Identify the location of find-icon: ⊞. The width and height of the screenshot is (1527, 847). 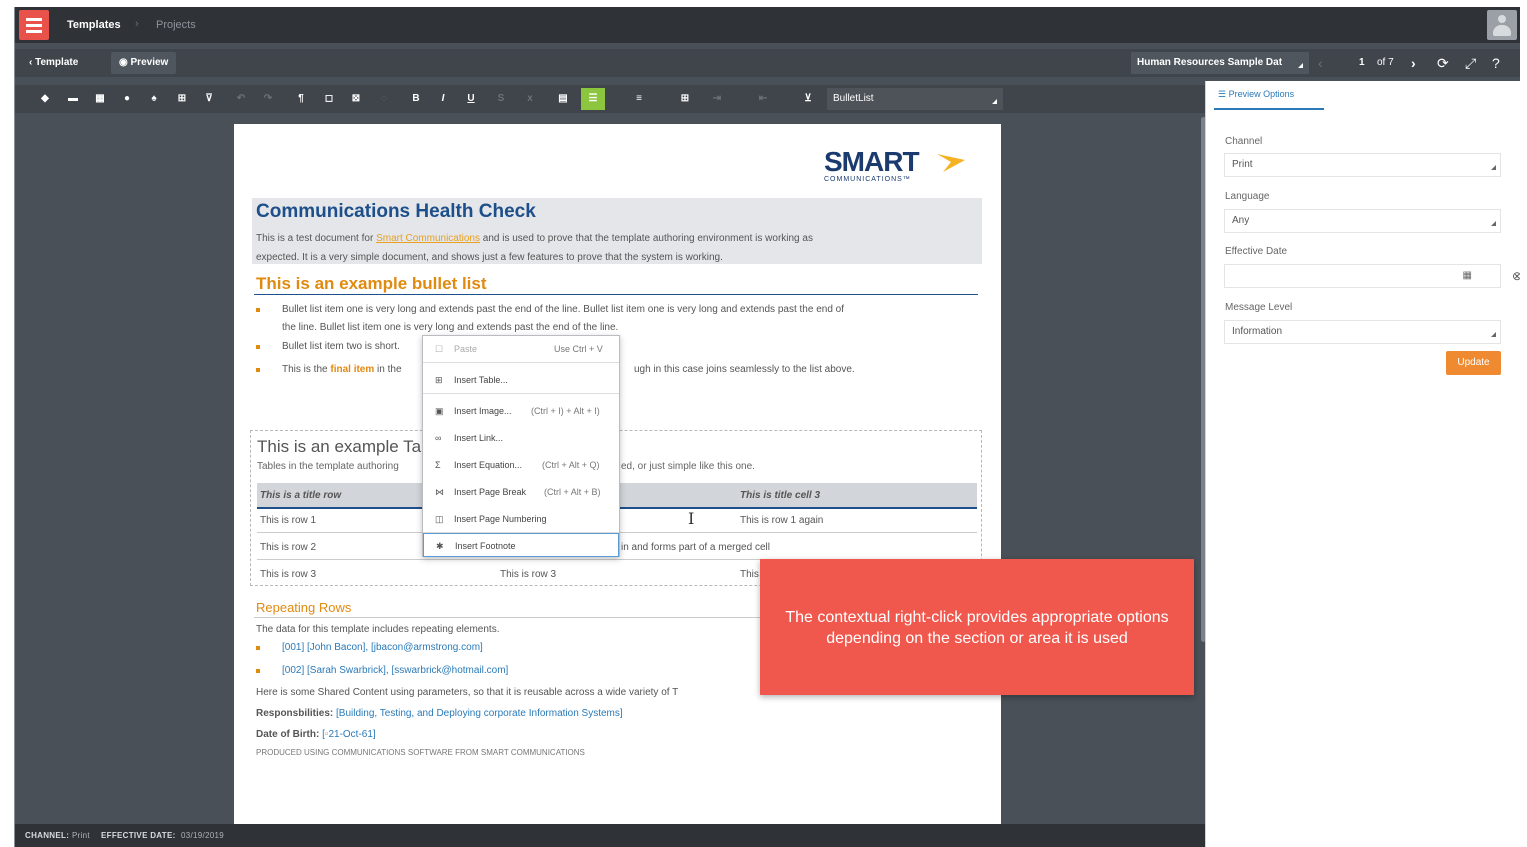
(182, 99).